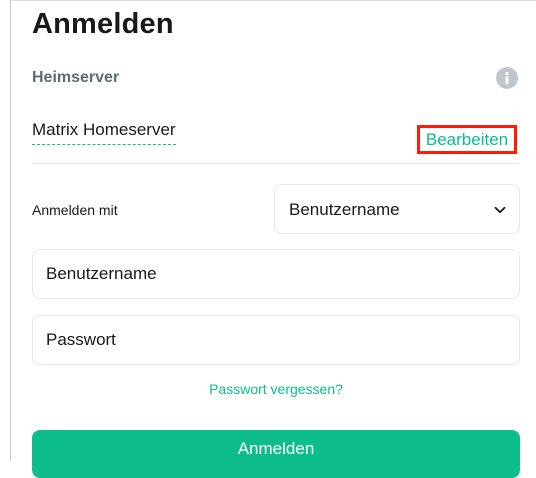  I want to click on info-icon, so click(507, 78).